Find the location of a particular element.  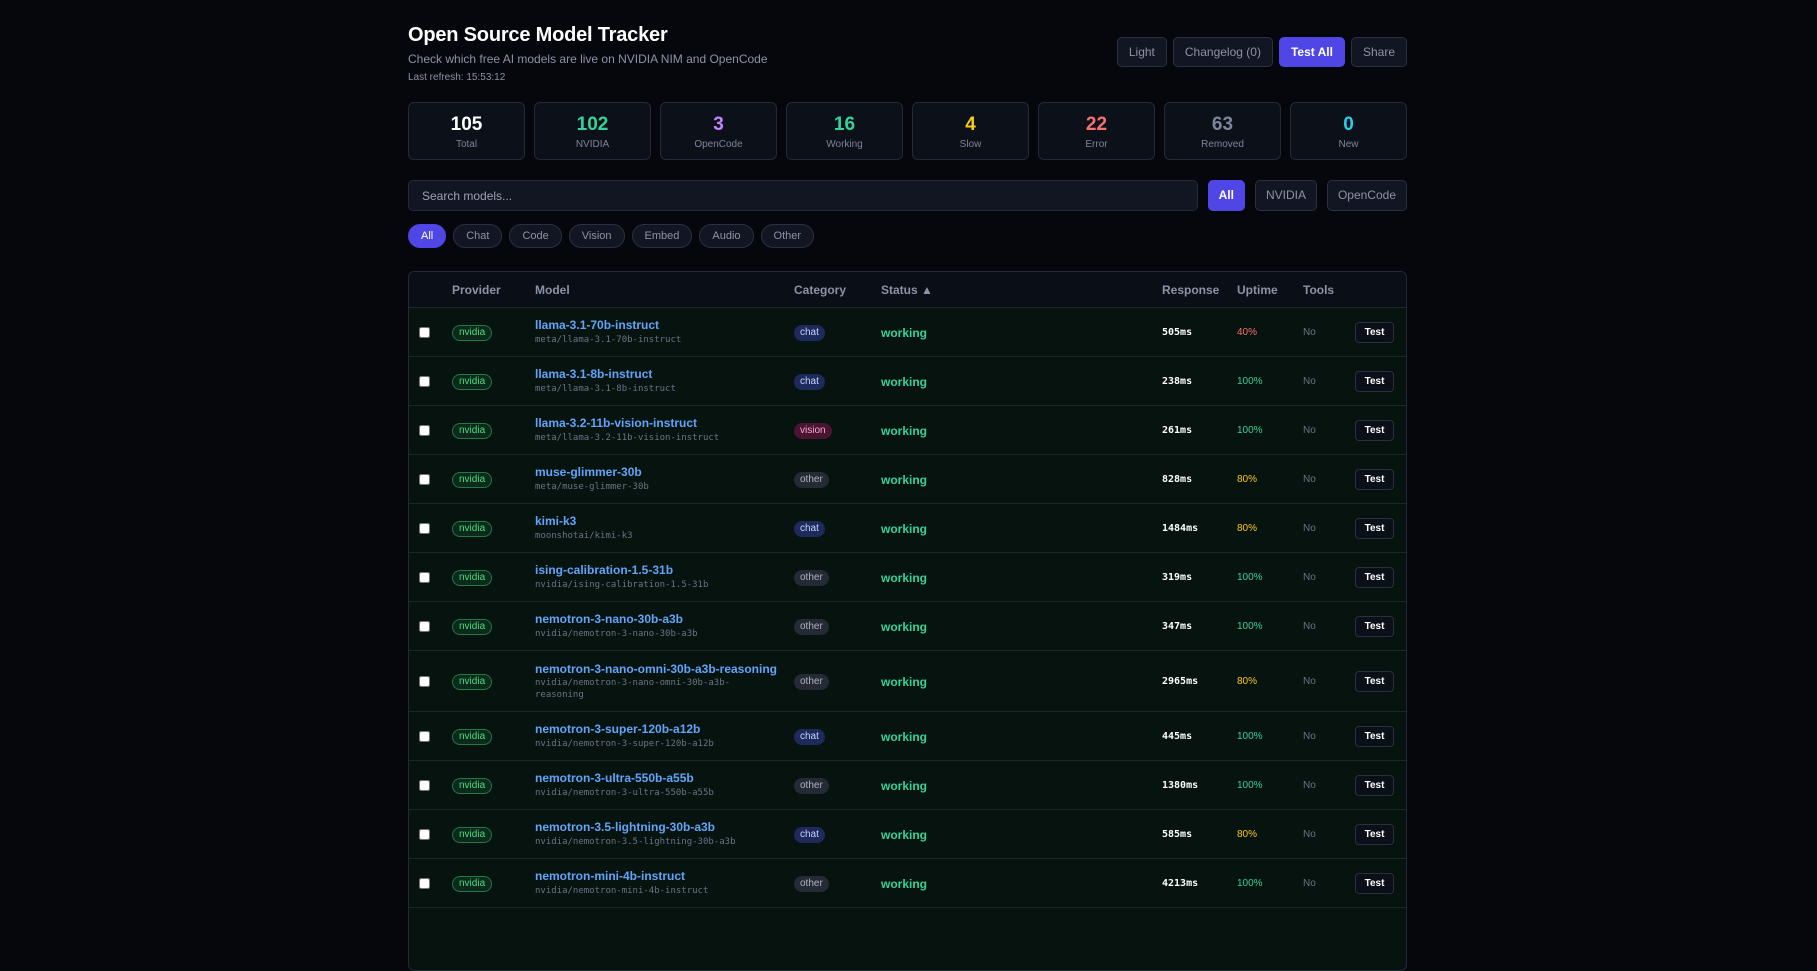

theme-toggle-button: Light is located at coordinates (1141, 52).